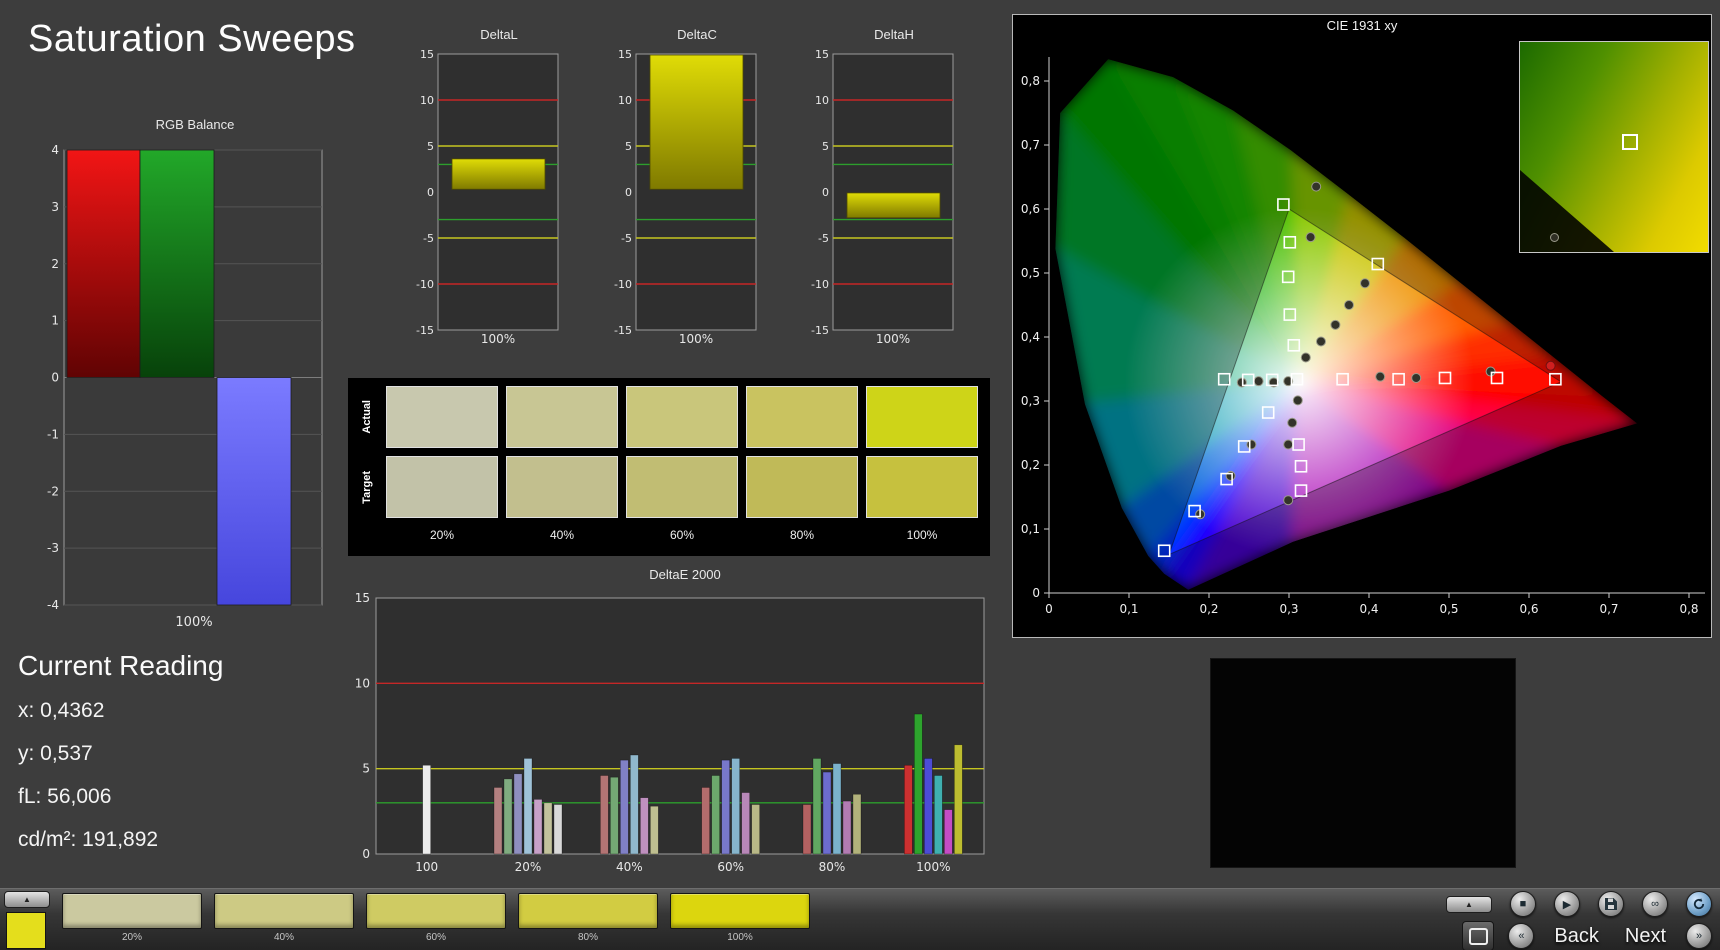 This screenshot has height=950, width=1720. I want to click on svg-text: 100, so click(426, 867).